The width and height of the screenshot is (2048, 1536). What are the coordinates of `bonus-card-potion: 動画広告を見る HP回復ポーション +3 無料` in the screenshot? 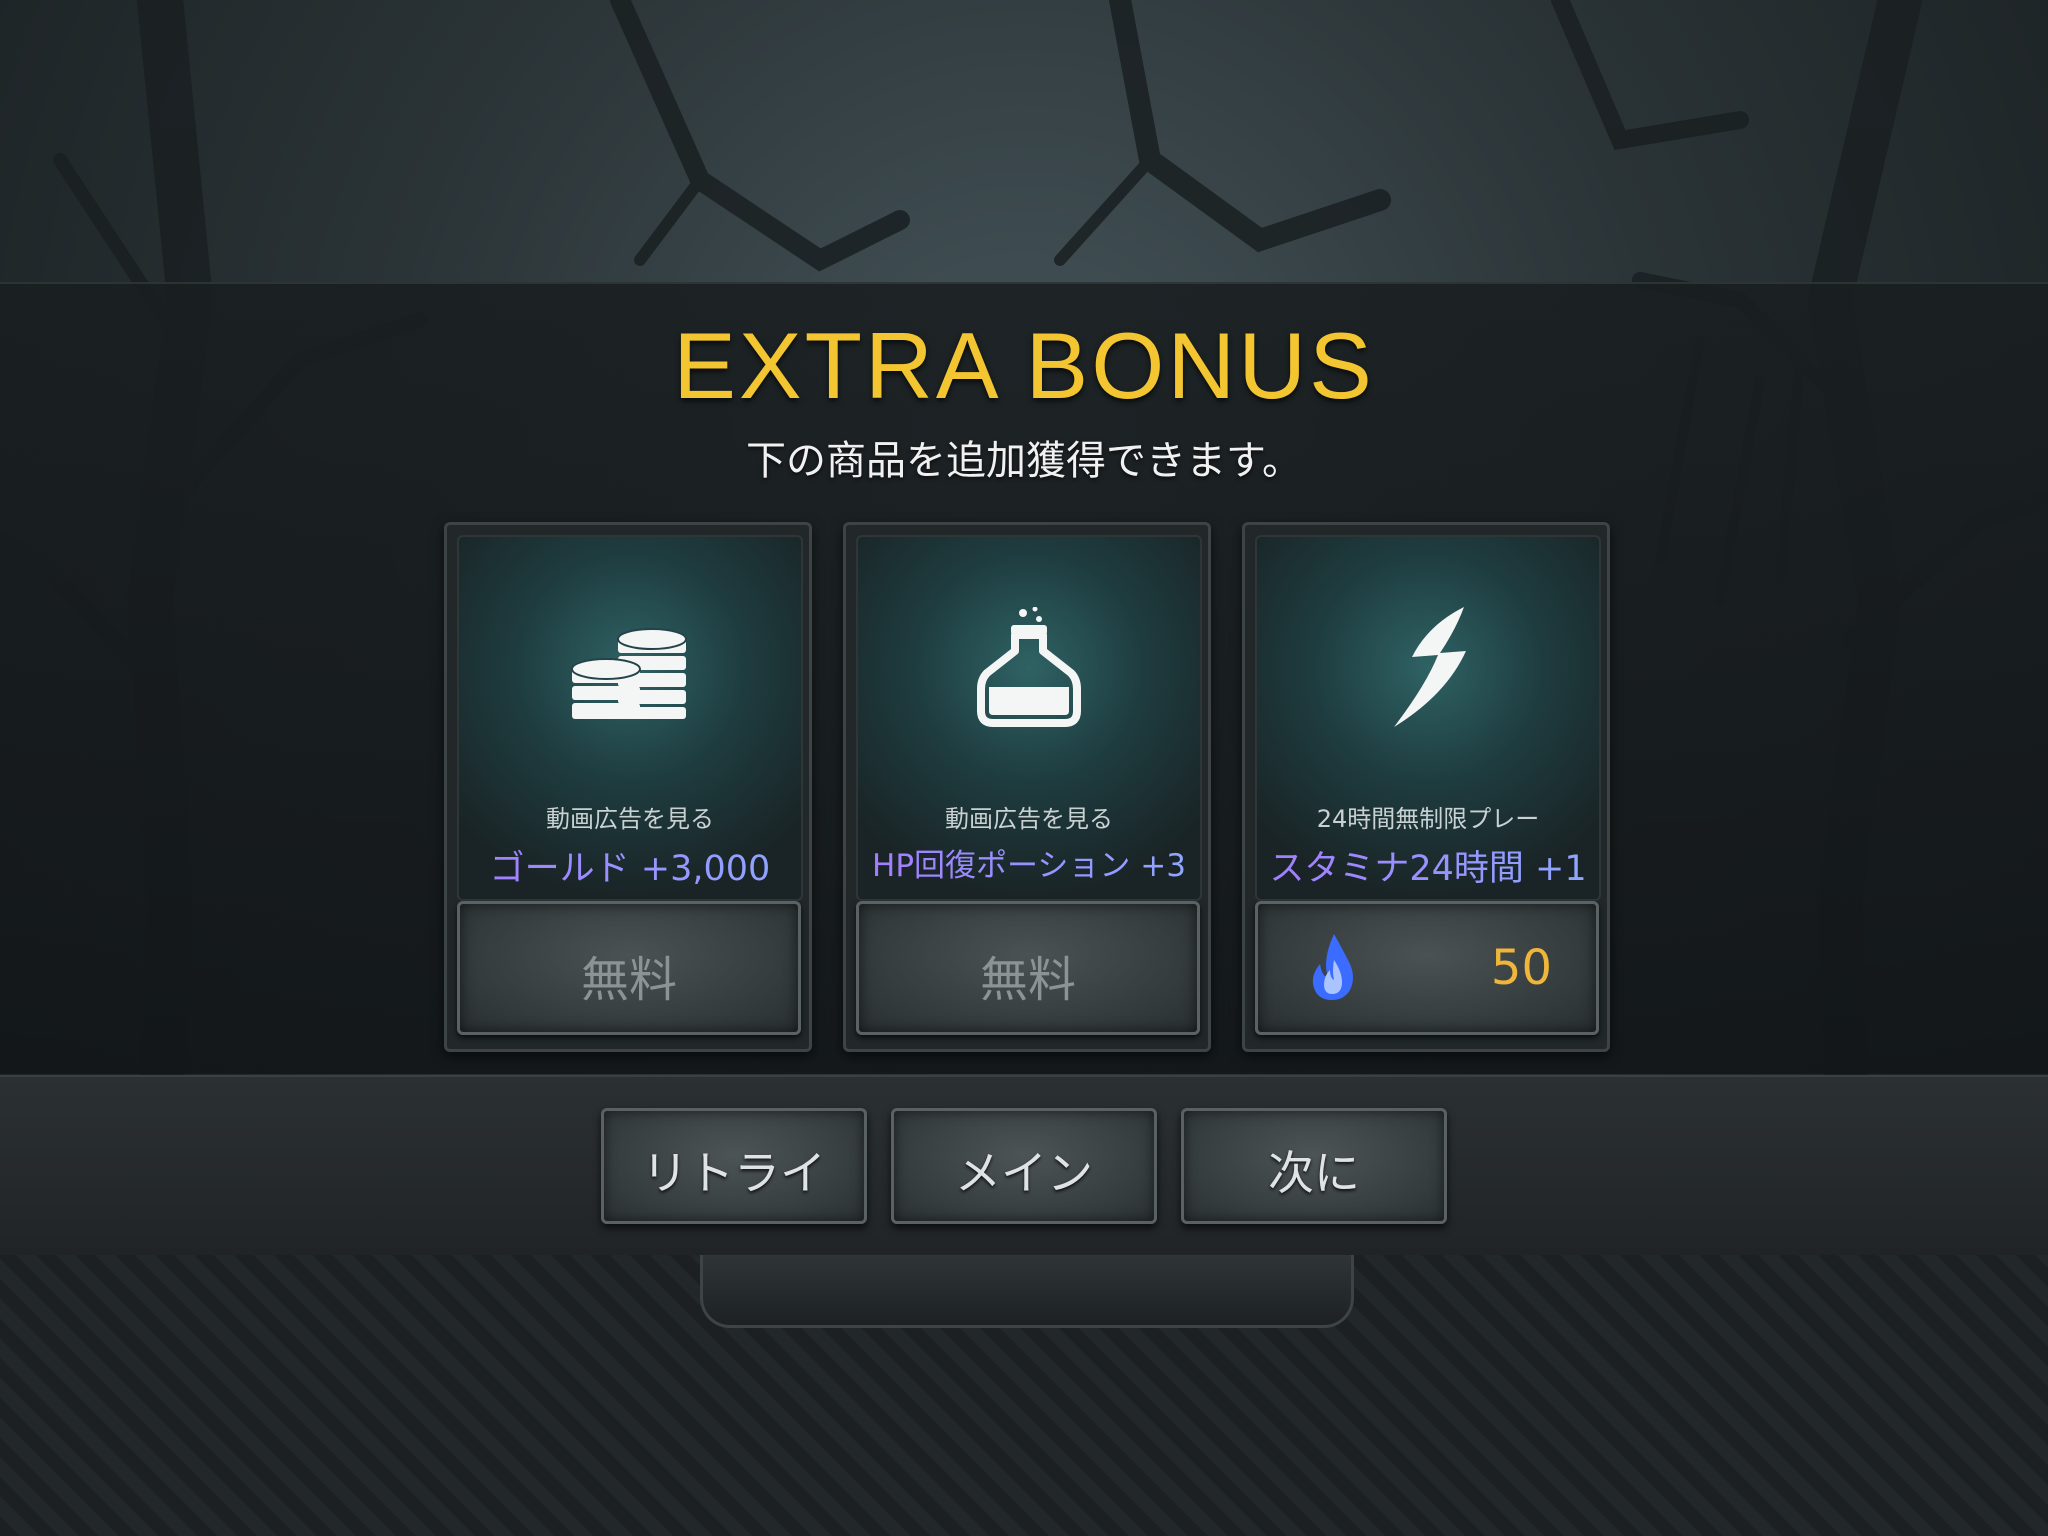 It's located at (1027, 787).